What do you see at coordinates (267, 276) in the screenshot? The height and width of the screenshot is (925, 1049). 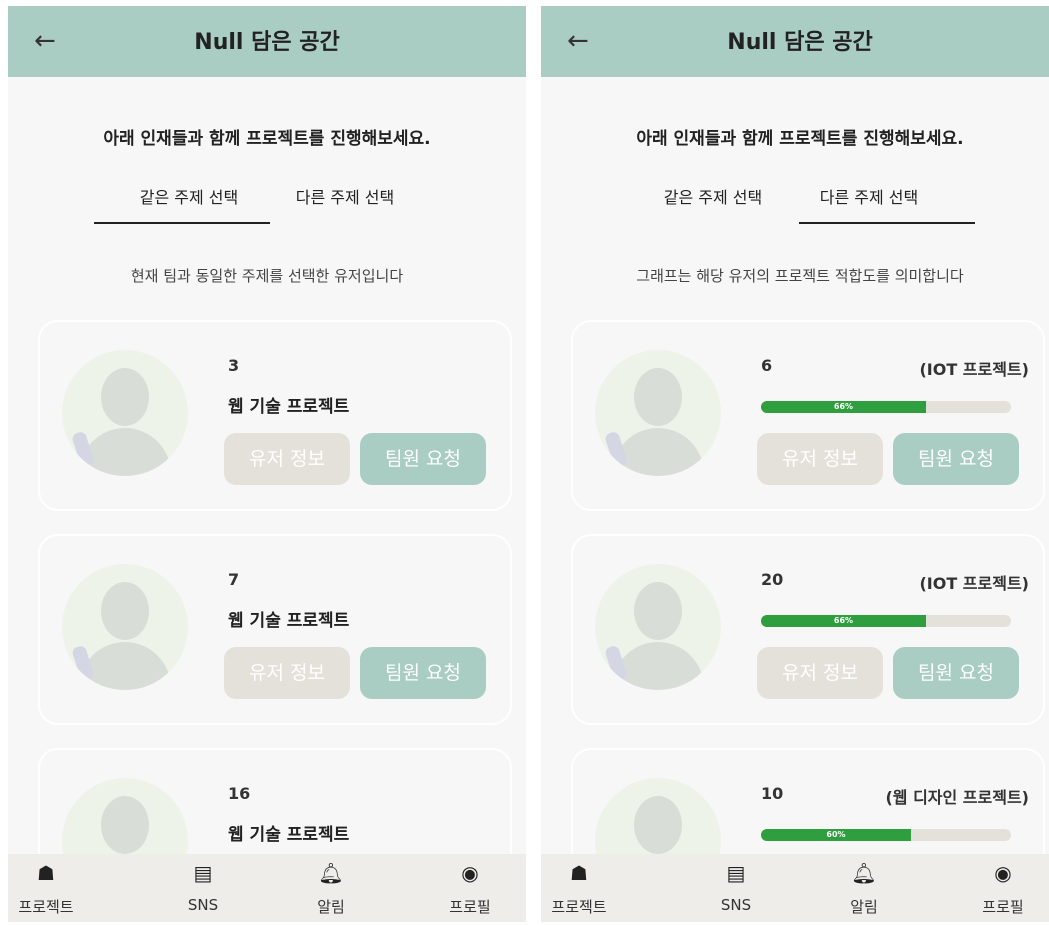 I see `tab-description: 현재 팀과 동일한 주제를 선택한 유저입니다` at bounding box center [267, 276].